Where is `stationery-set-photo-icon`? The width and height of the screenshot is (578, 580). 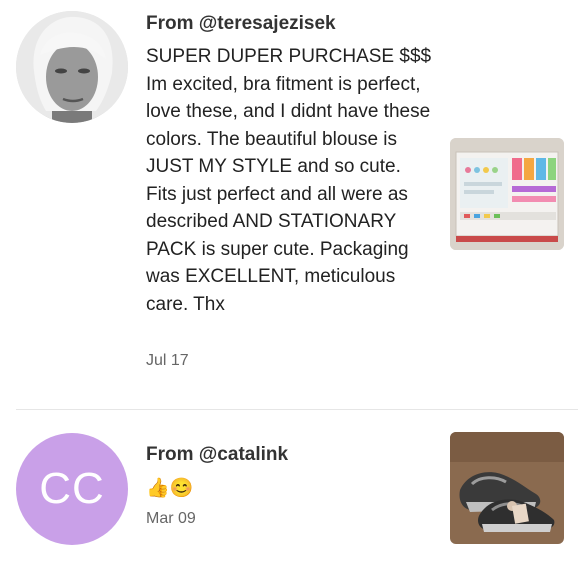 stationery-set-photo-icon is located at coordinates (507, 194).